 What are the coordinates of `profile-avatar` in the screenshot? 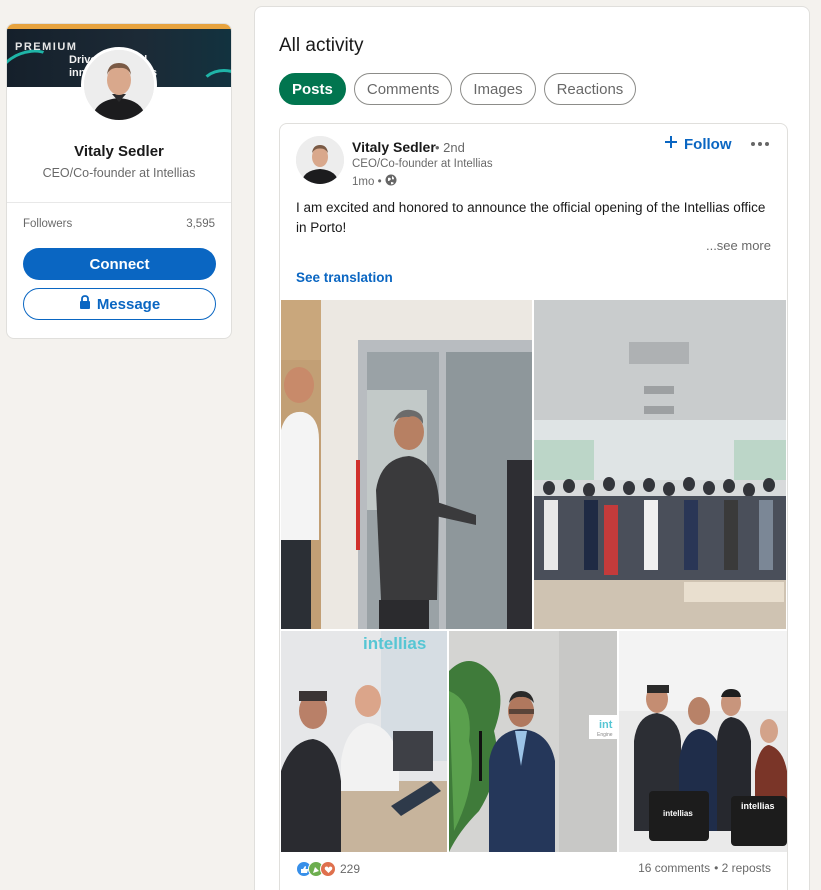 It's located at (119, 85).